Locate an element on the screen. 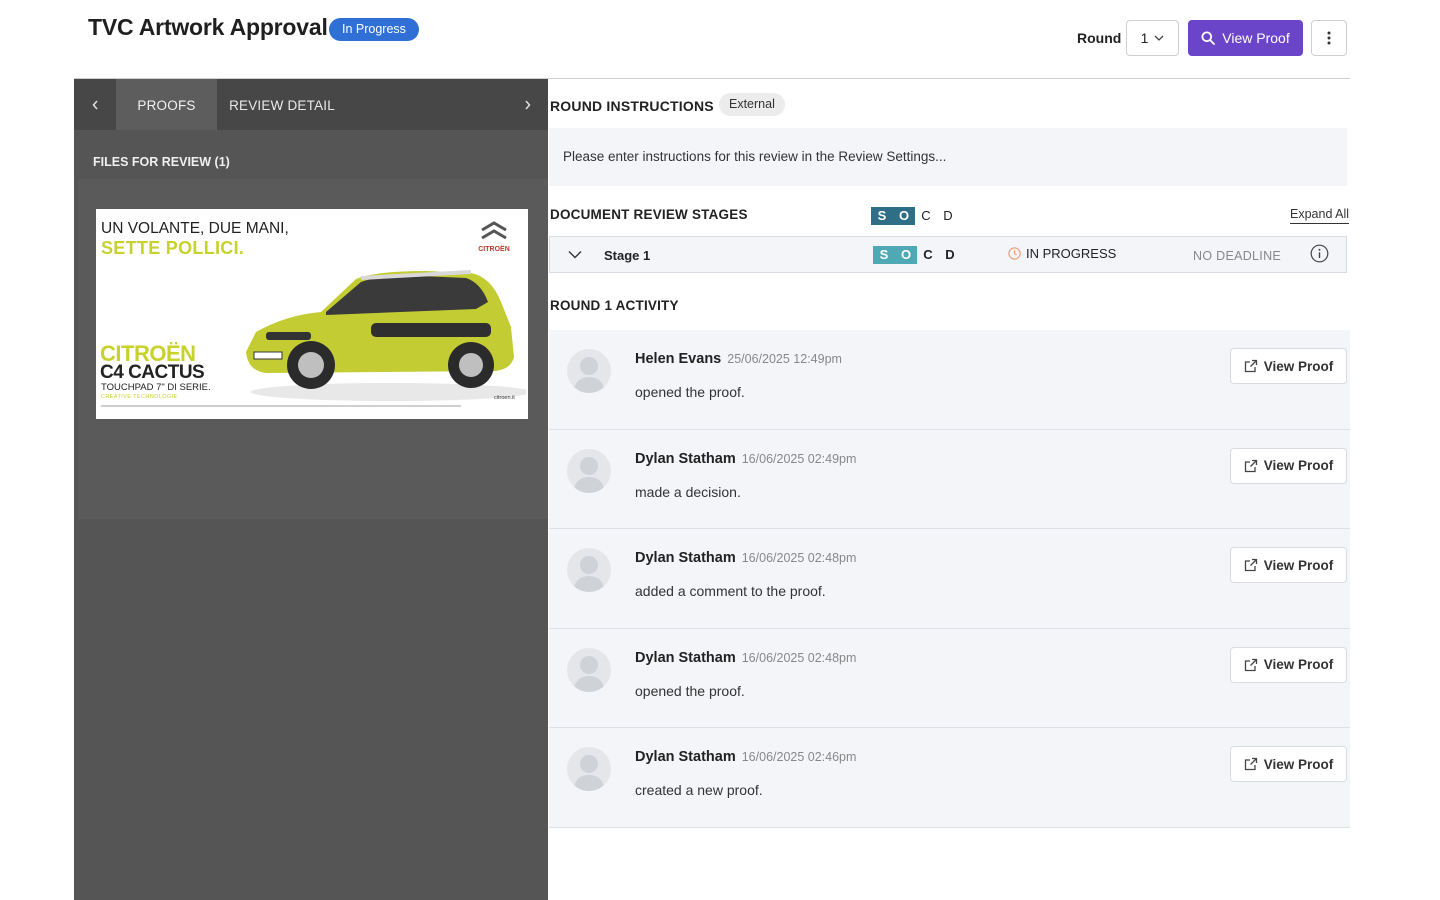 This screenshot has height=900, width=1440. thumbnail-headline-2: SETTE POLLICI. is located at coordinates (173, 248).